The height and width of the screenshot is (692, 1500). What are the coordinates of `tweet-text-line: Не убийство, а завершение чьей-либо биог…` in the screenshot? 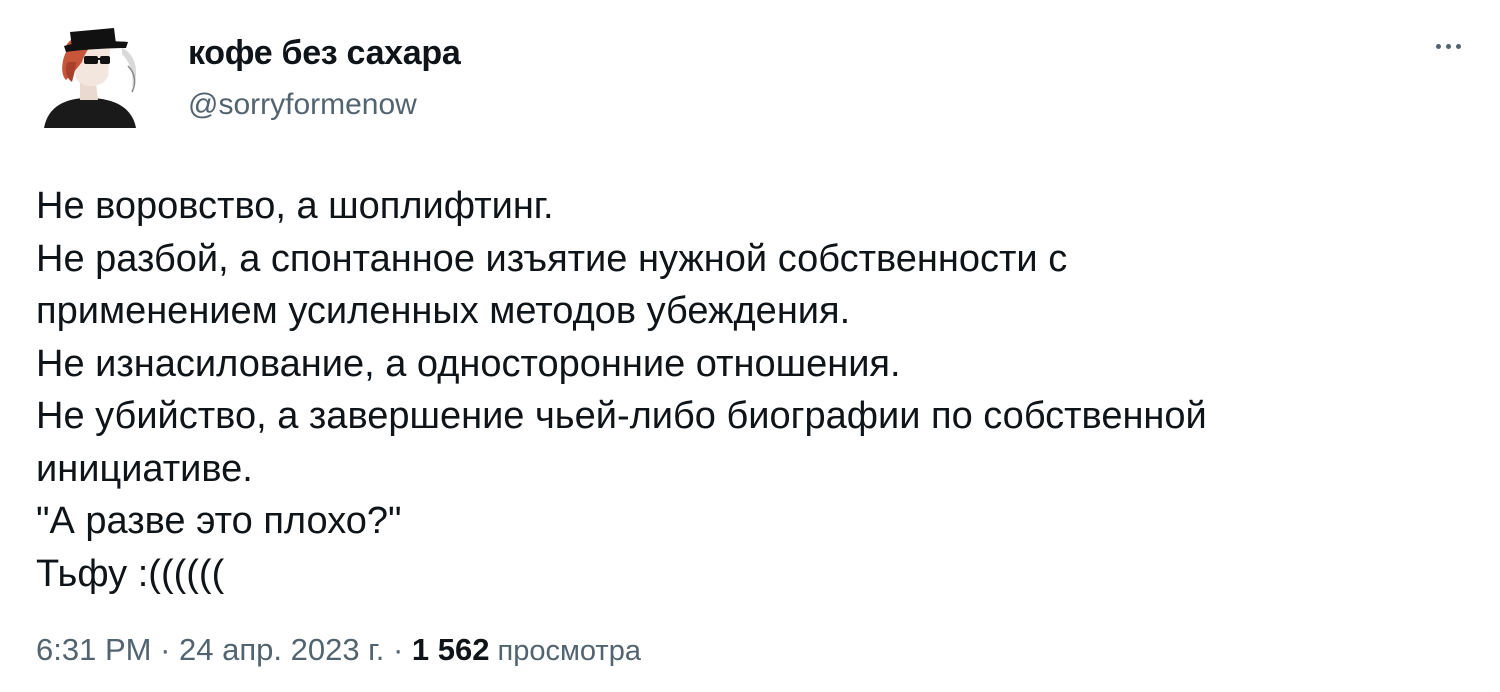 It's located at (621, 416).